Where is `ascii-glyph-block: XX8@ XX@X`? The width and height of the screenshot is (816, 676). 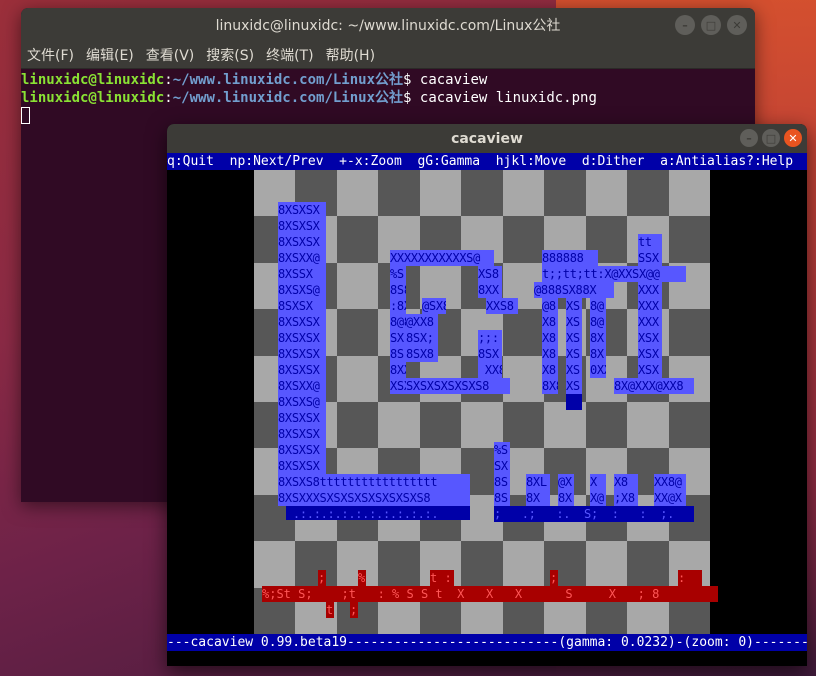 ascii-glyph-block: XX8@ XX@X is located at coordinates (670, 490).